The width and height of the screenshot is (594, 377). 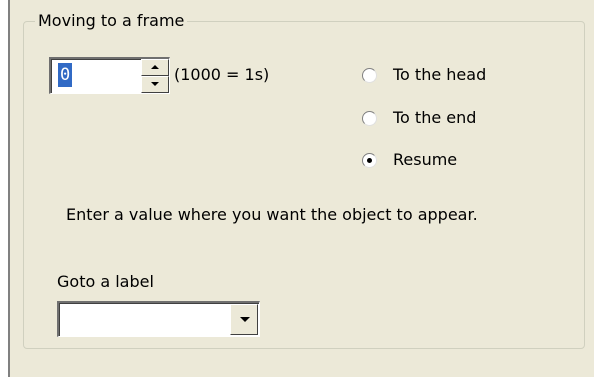 I want to click on dropdown-button, so click(x=244, y=319).